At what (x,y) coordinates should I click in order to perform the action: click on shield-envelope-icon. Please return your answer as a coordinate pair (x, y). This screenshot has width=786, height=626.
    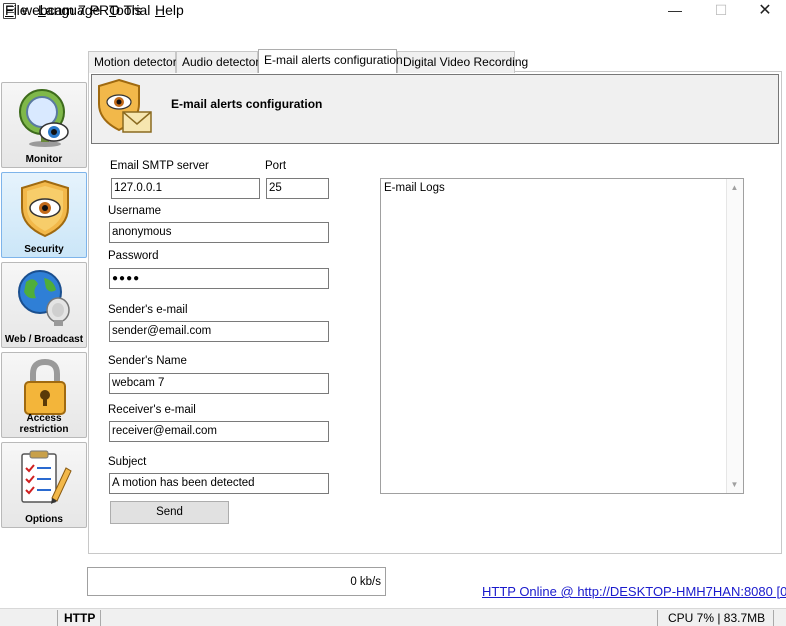
    Looking at the image, I should click on (125, 105).